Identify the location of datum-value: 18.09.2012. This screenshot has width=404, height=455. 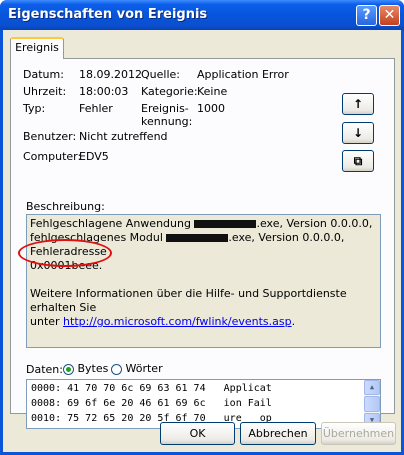
(110, 74).